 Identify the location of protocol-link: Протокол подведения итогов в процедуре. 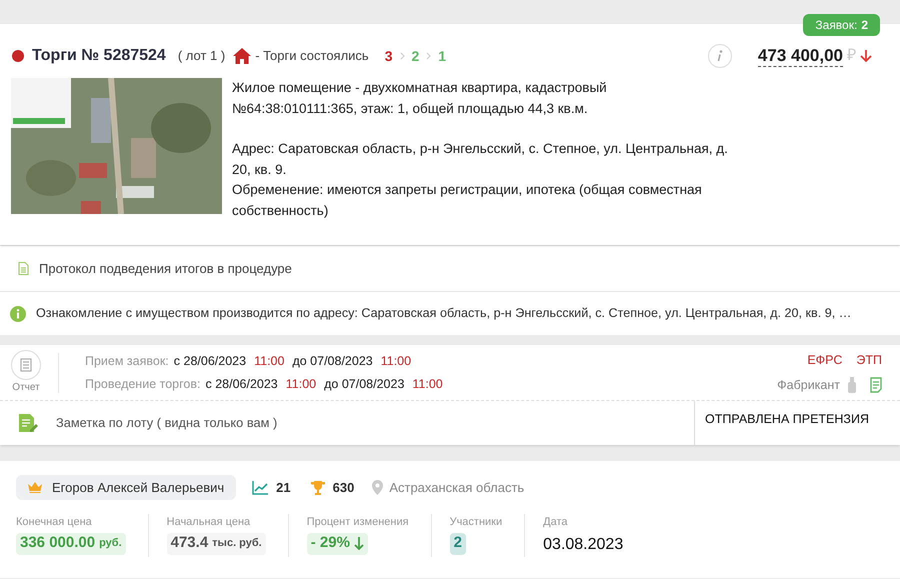
(165, 268).